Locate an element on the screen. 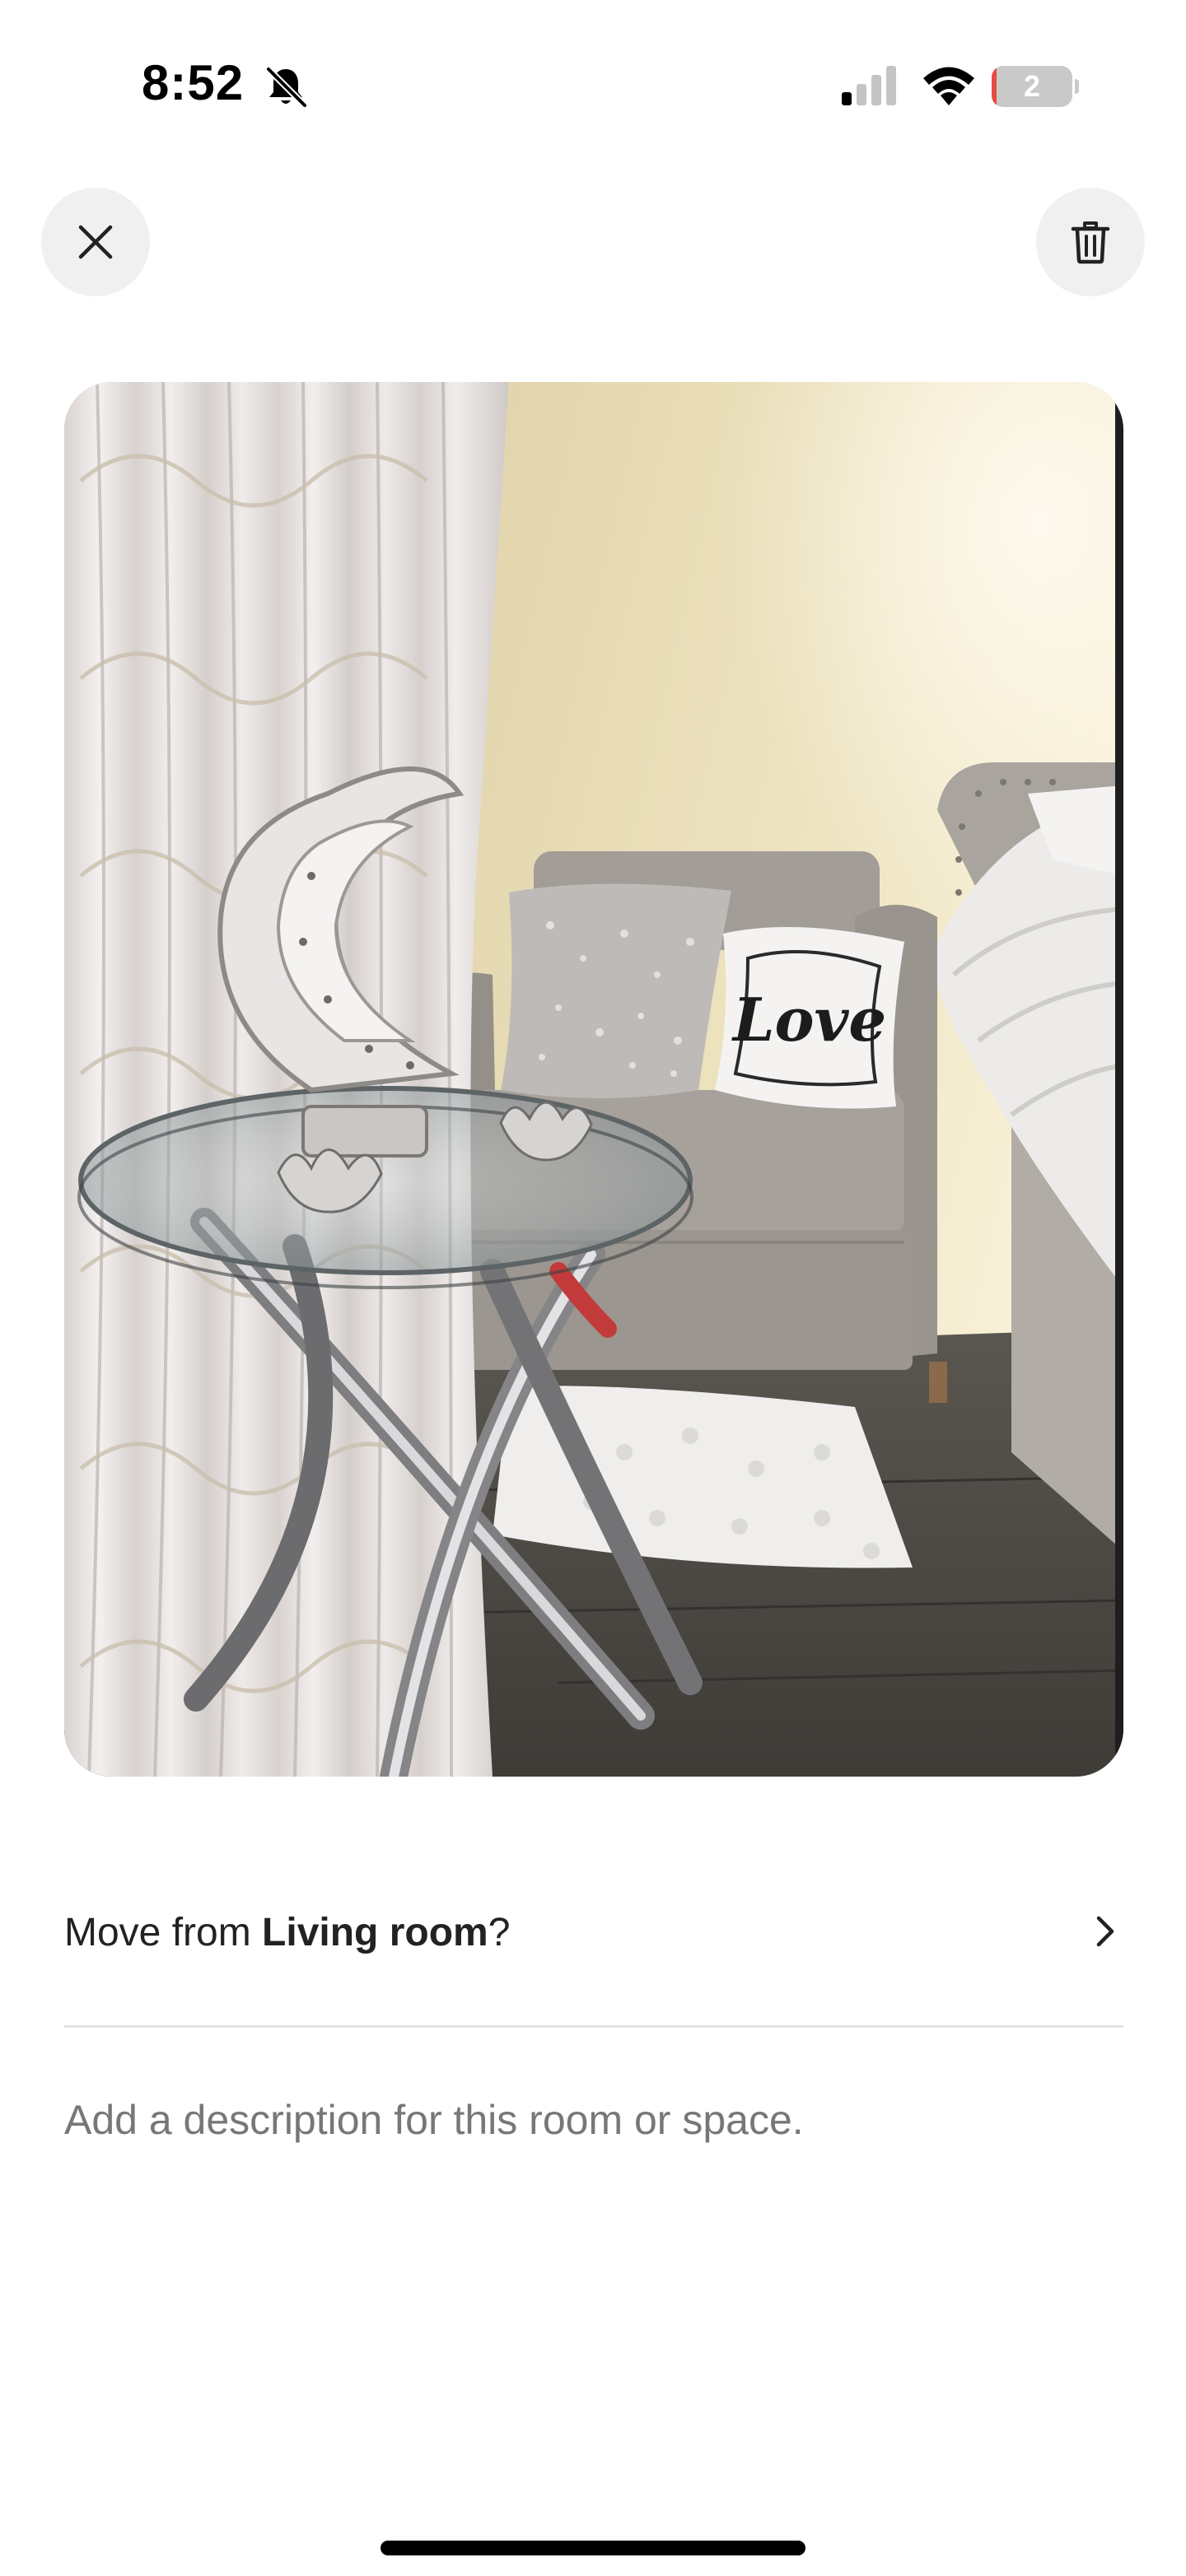 This screenshot has width=1186, height=2576. status-time: 8:52 is located at coordinates (193, 82).